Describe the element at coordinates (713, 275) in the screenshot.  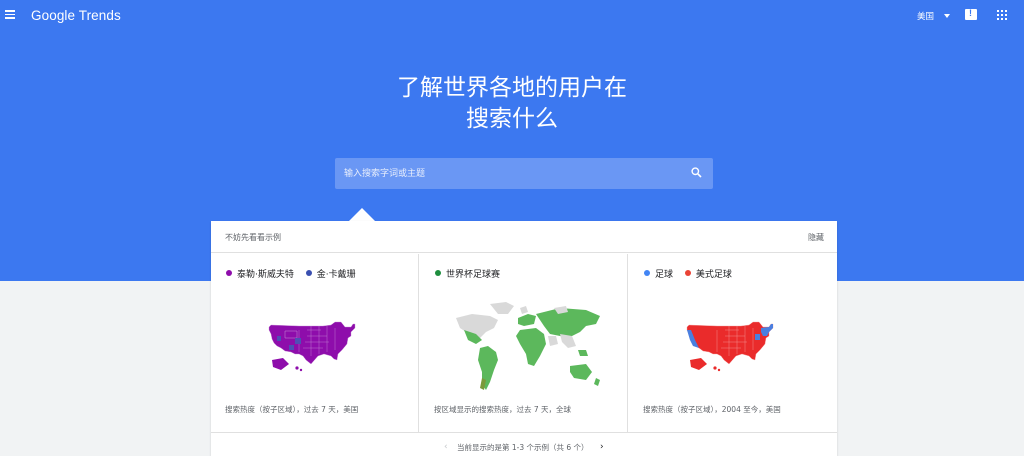
I see `legend-label: 美式足球` at that location.